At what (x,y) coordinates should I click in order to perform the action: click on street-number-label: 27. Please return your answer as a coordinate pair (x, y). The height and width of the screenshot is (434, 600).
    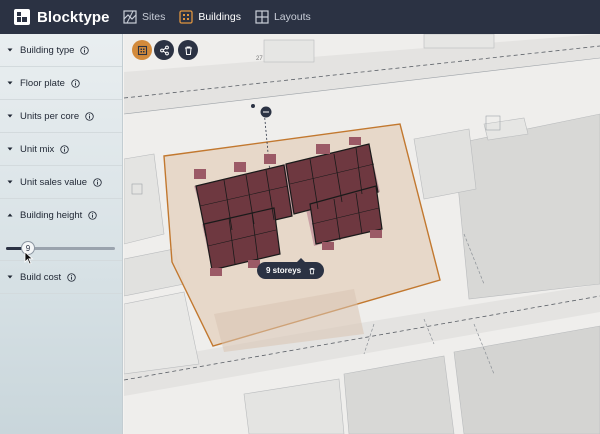
    Looking at the image, I should click on (259, 59).